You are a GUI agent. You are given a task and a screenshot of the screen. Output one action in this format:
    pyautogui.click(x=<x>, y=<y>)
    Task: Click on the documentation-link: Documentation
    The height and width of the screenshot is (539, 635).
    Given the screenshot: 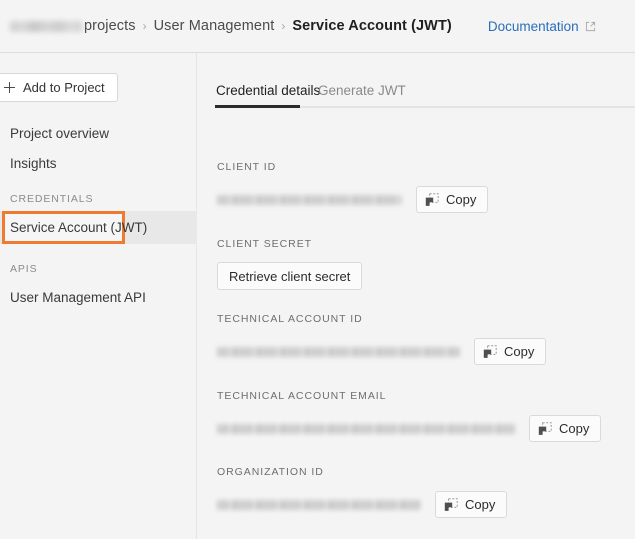 What is the action you would take?
    pyautogui.click(x=542, y=26)
    